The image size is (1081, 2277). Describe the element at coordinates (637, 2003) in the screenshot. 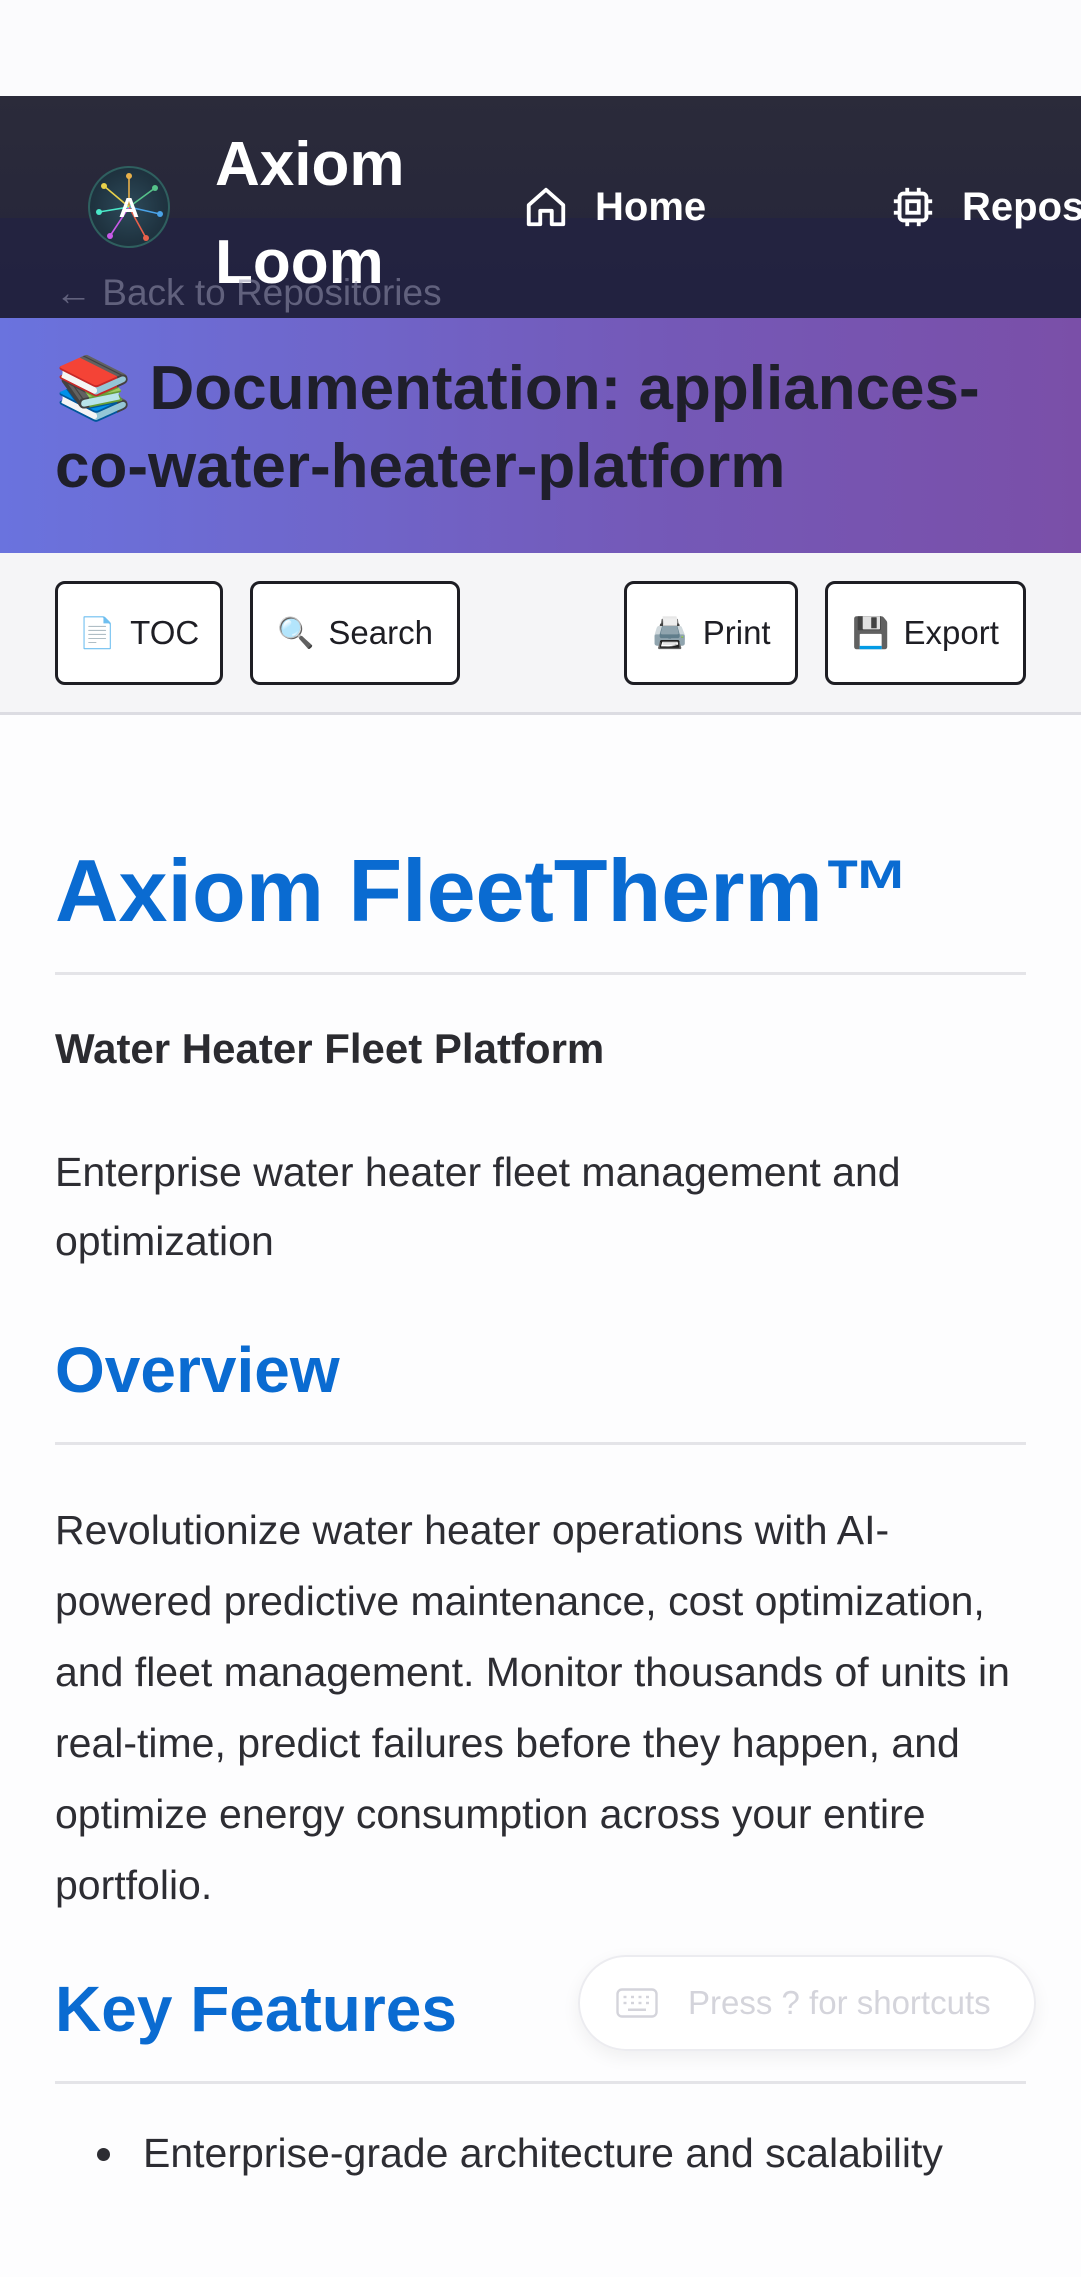

I see `keyboard-icon` at that location.